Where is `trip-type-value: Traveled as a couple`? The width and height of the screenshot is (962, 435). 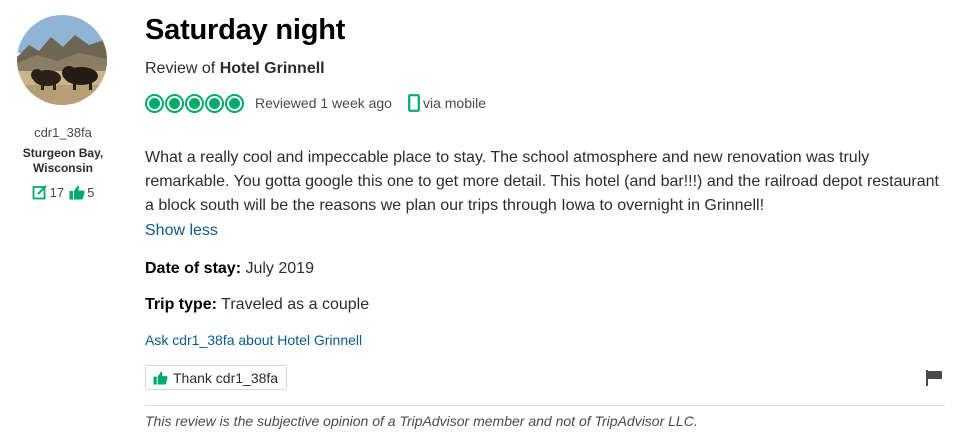 trip-type-value: Traveled as a couple is located at coordinates (293, 304).